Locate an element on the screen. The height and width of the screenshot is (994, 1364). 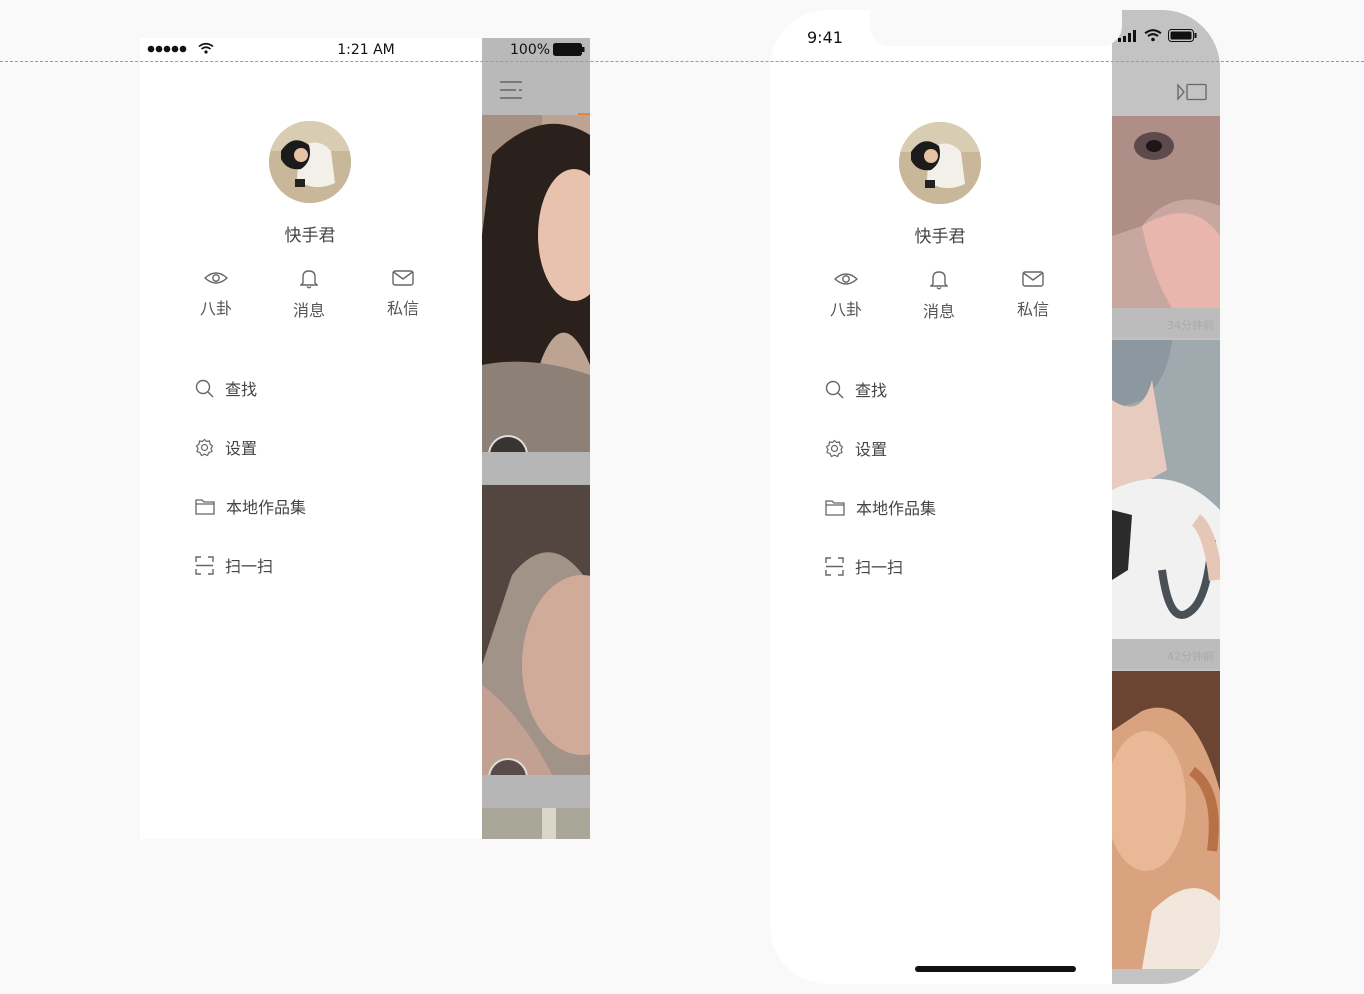
feed-panel: 34分钟前 42分钟前 is located at coordinates (1166, 497).